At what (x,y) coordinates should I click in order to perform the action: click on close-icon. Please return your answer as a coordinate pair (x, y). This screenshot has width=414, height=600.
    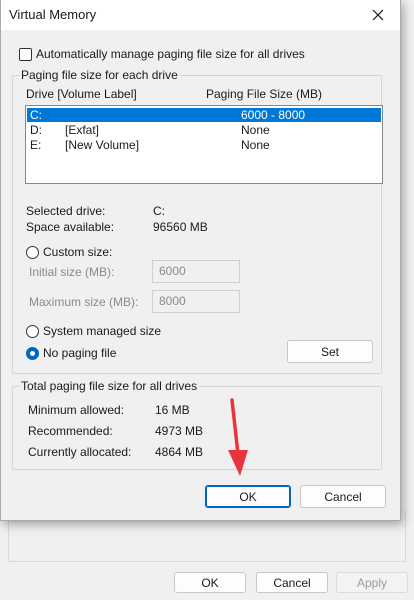
    Looking at the image, I should click on (378, 15).